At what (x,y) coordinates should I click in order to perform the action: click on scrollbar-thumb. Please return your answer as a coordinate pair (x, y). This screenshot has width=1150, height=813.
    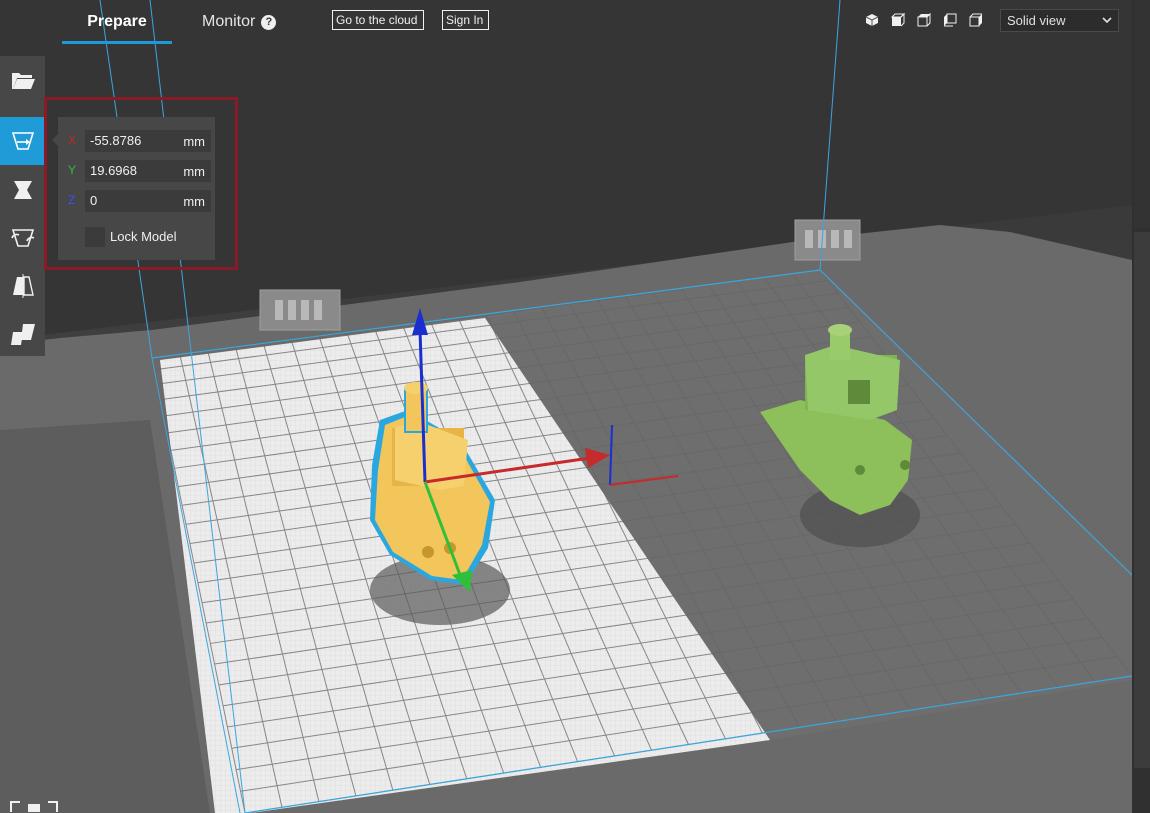
    Looking at the image, I should click on (1142, 500).